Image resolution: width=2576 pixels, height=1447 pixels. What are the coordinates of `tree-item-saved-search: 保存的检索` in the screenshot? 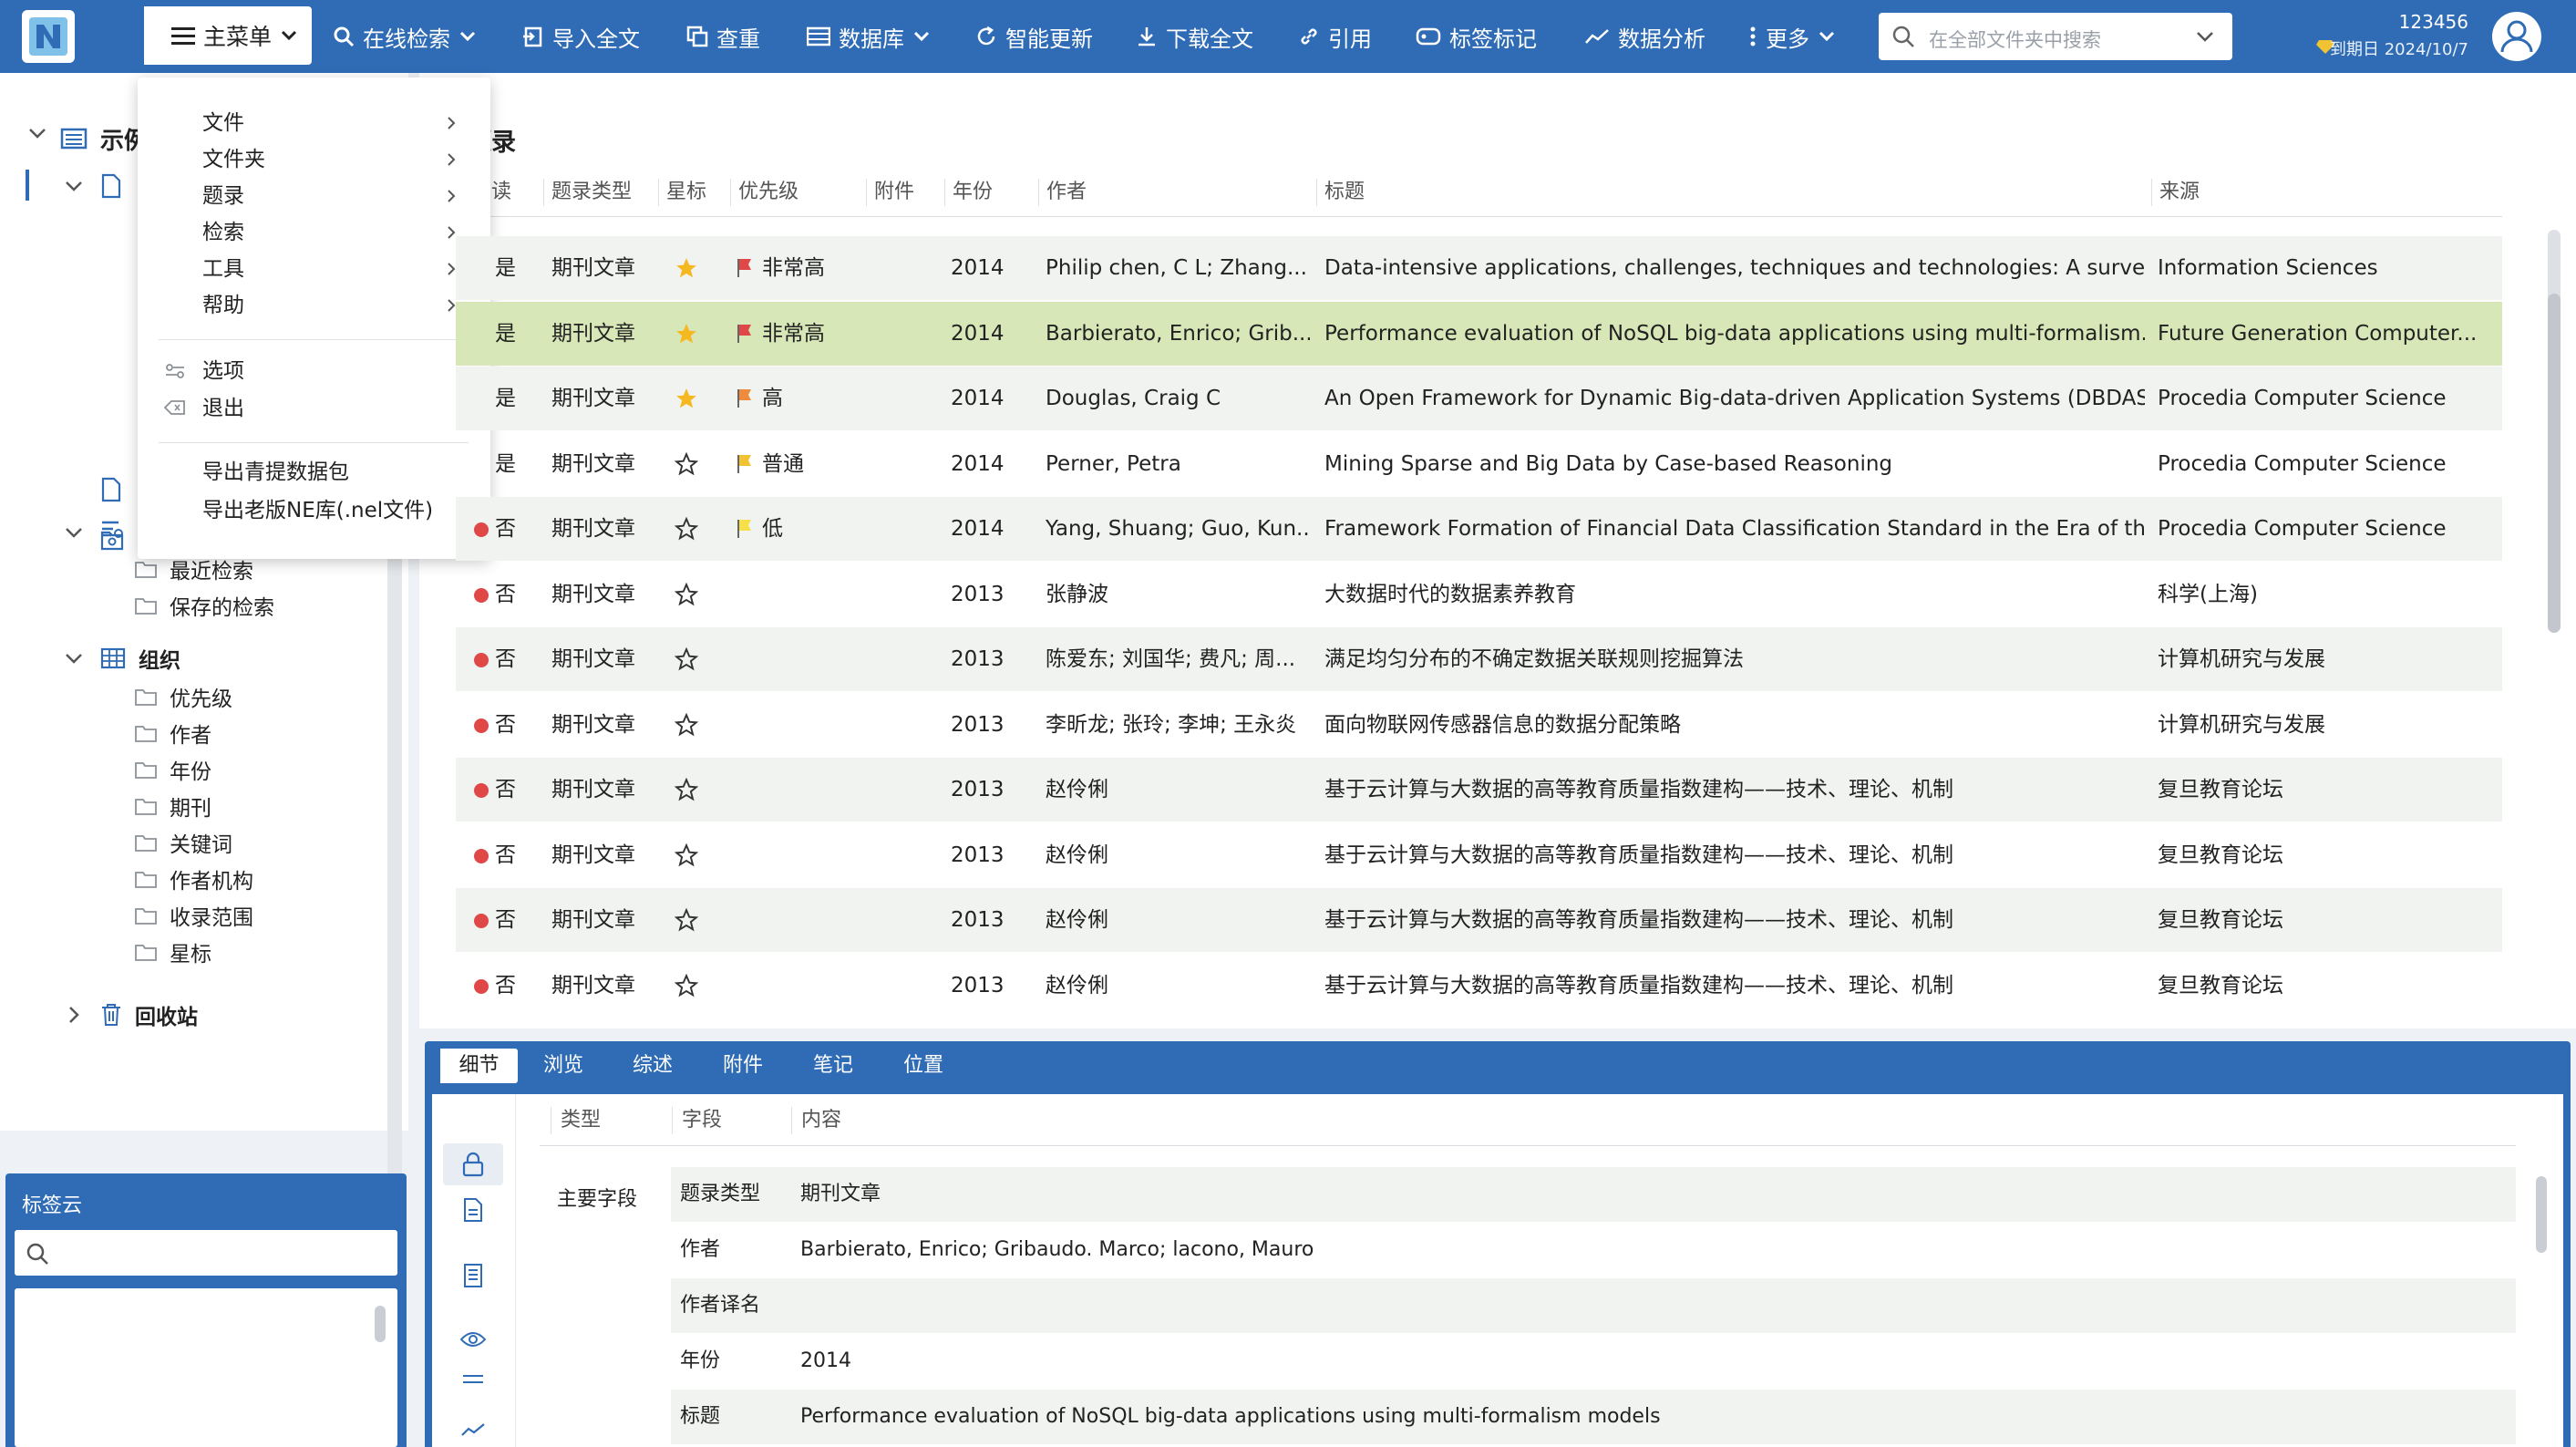 It's located at (204, 605).